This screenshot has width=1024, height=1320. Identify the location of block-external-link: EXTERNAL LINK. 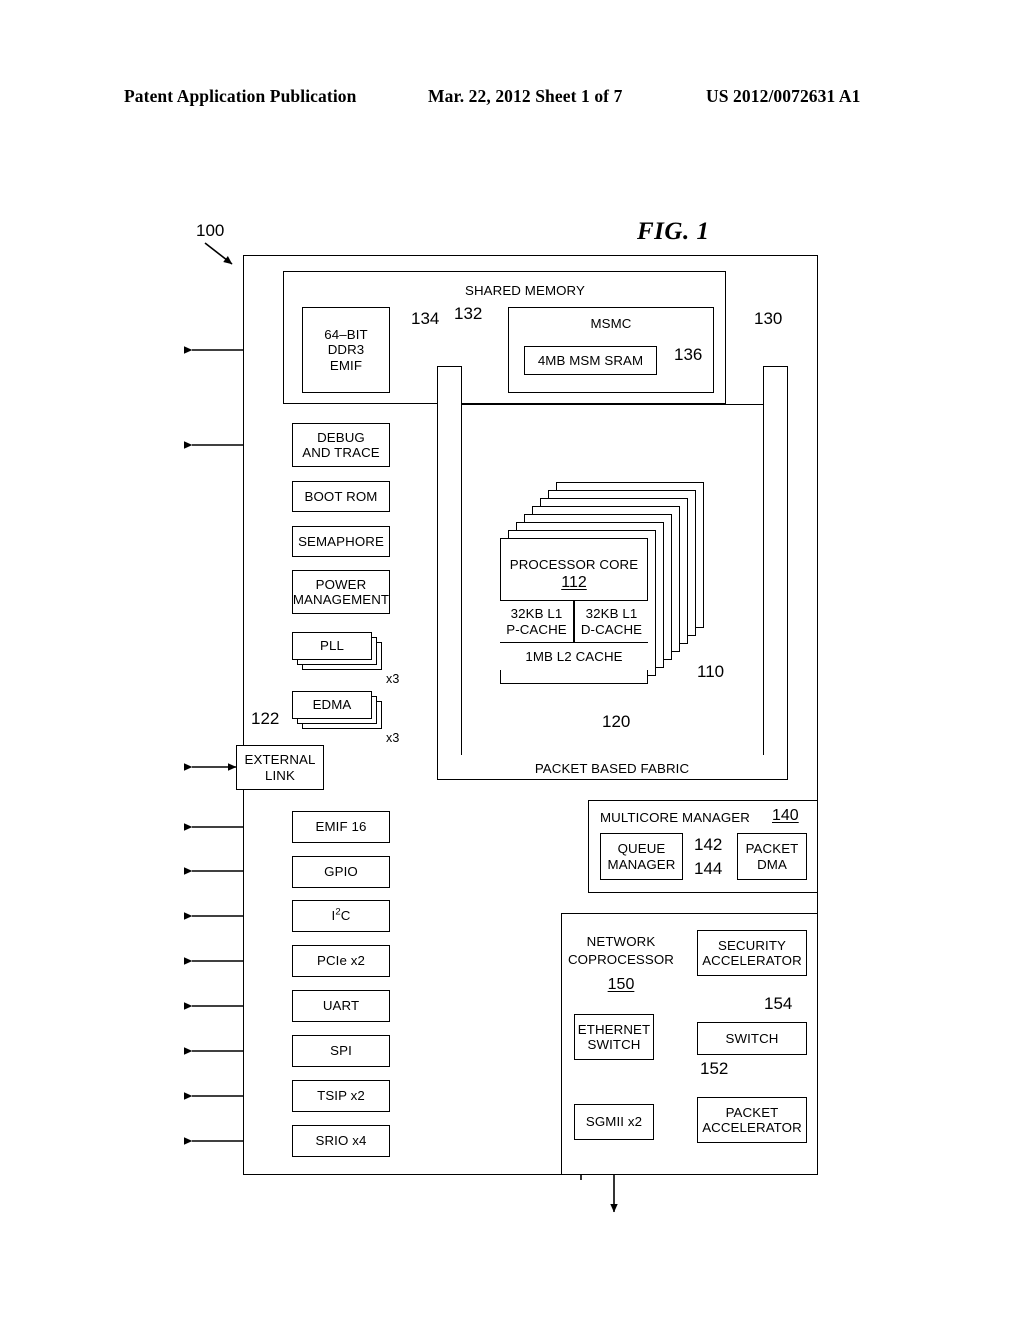
(280, 767).